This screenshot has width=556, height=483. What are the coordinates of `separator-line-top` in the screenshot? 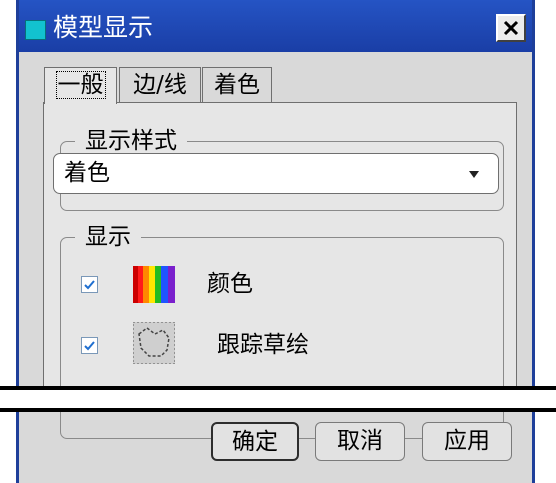 It's located at (278, 388).